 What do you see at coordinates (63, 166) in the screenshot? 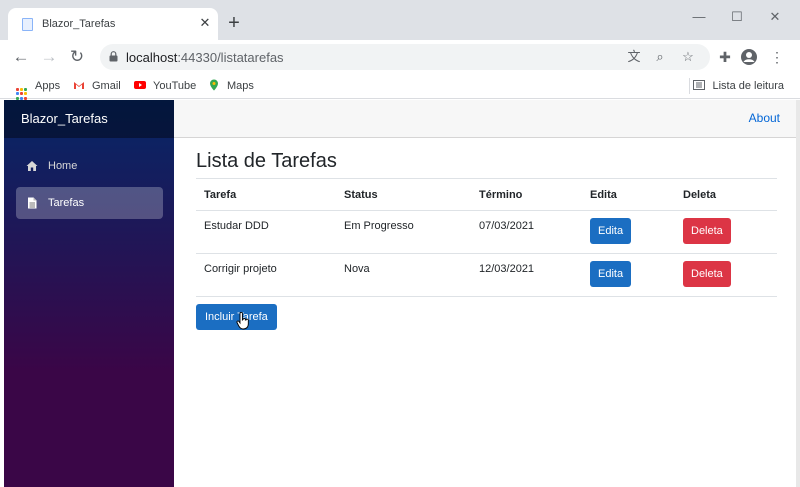
I see `sidebar-item-label: Home` at bounding box center [63, 166].